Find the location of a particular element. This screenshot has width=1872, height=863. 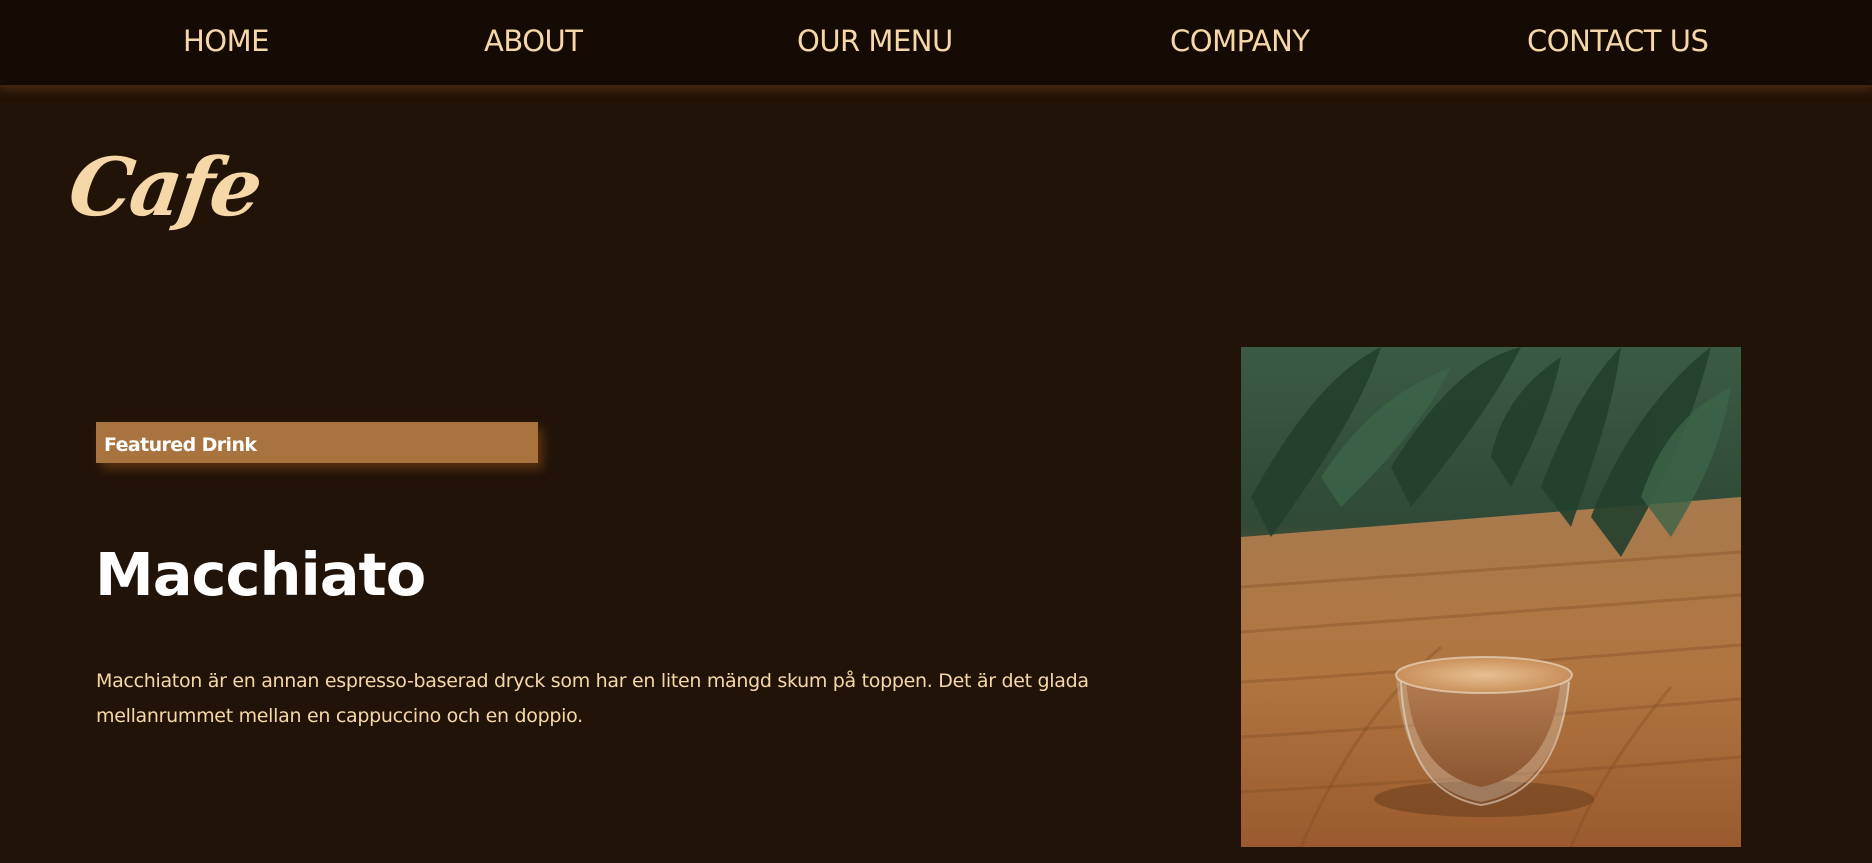

top-navbar: HOME ABOUT OUR MENU COMPANY CONTACT US is located at coordinates (936, 43).